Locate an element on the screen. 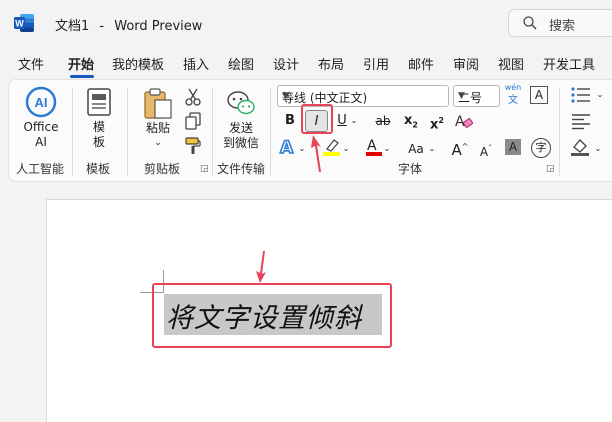  underline-dropdown-icon: ⌄ is located at coordinates (354, 121).